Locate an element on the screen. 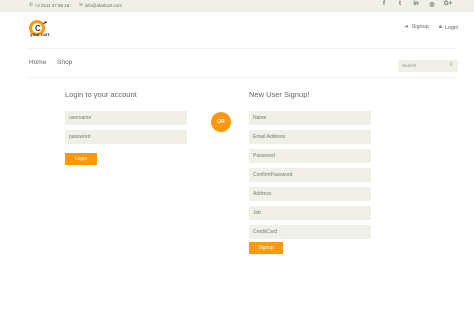 This screenshot has width=474, height=318. search-input: Search ⚲ is located at coordinates (428, 66).